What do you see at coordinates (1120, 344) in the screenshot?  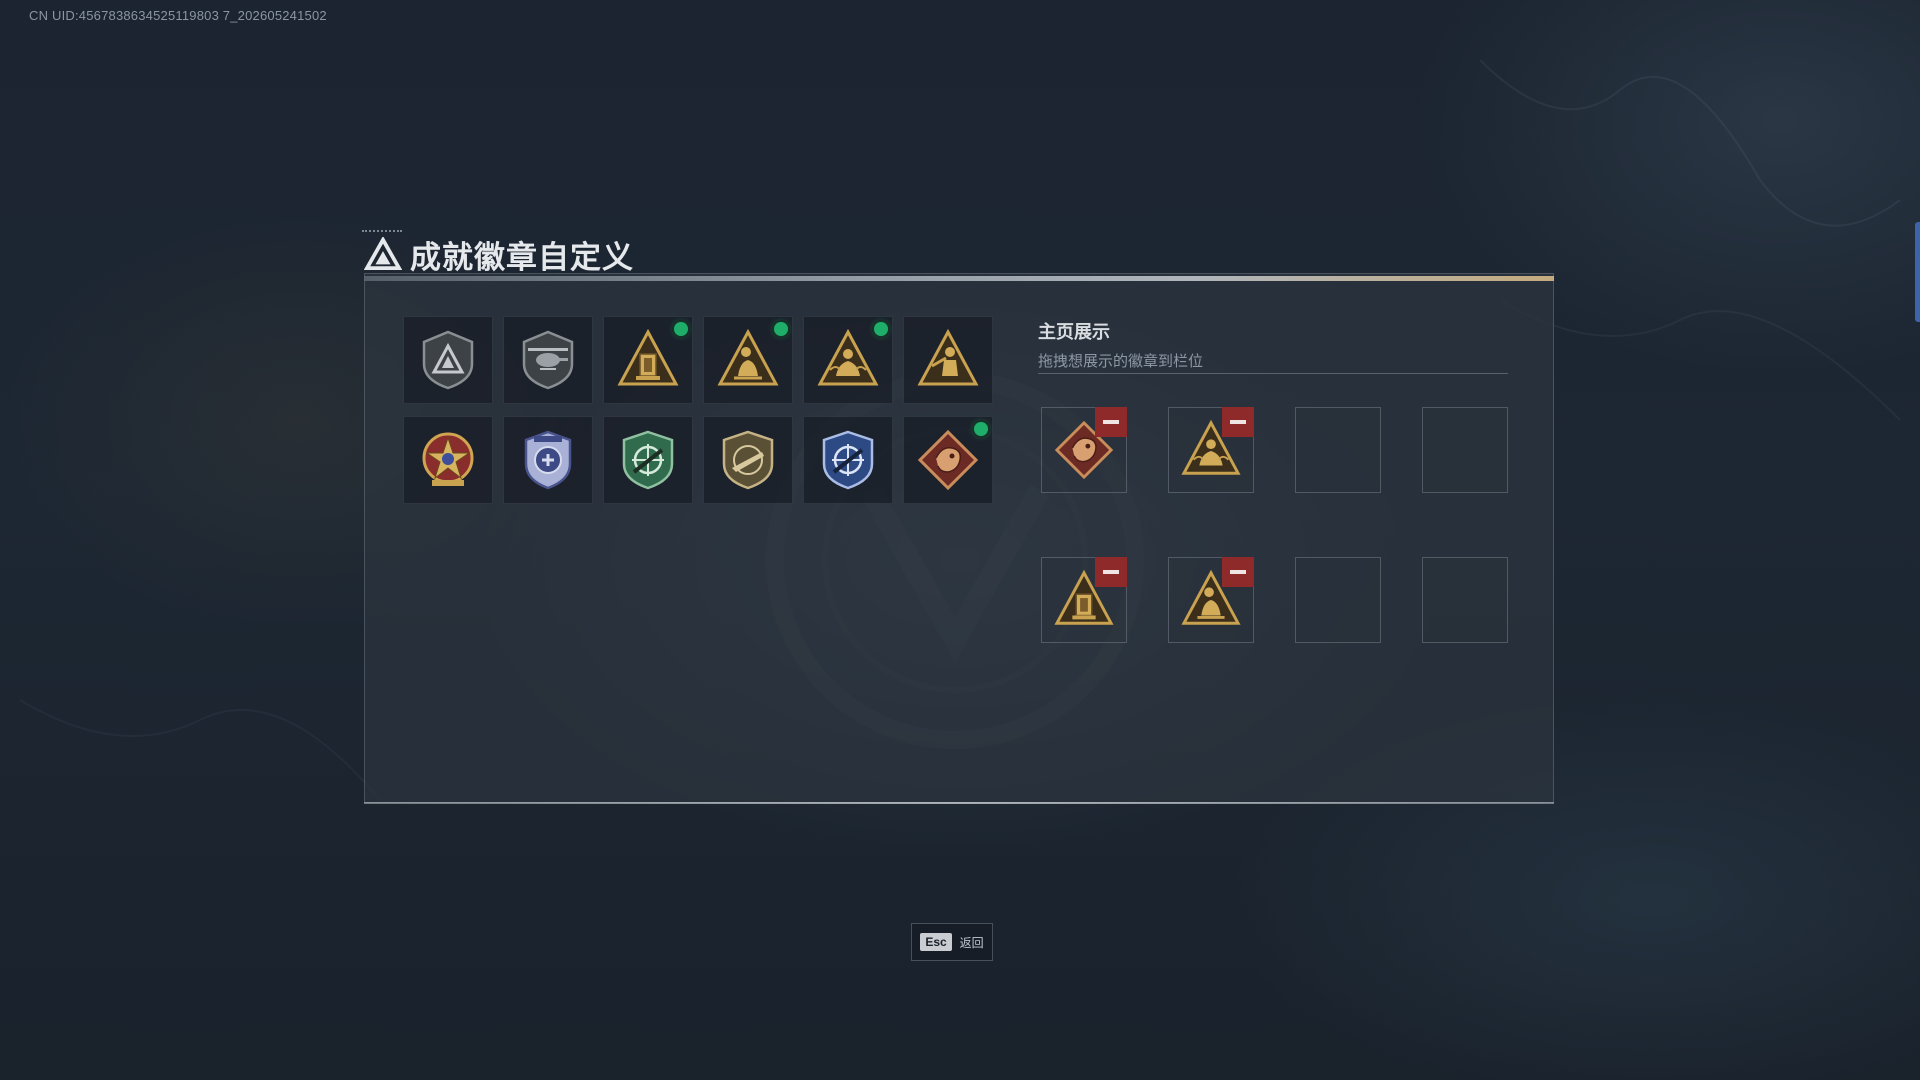 I see `homepage-display-header: 主页展示 拖拽想展示的徽章到栏位` at bounding box center [1120, 344].